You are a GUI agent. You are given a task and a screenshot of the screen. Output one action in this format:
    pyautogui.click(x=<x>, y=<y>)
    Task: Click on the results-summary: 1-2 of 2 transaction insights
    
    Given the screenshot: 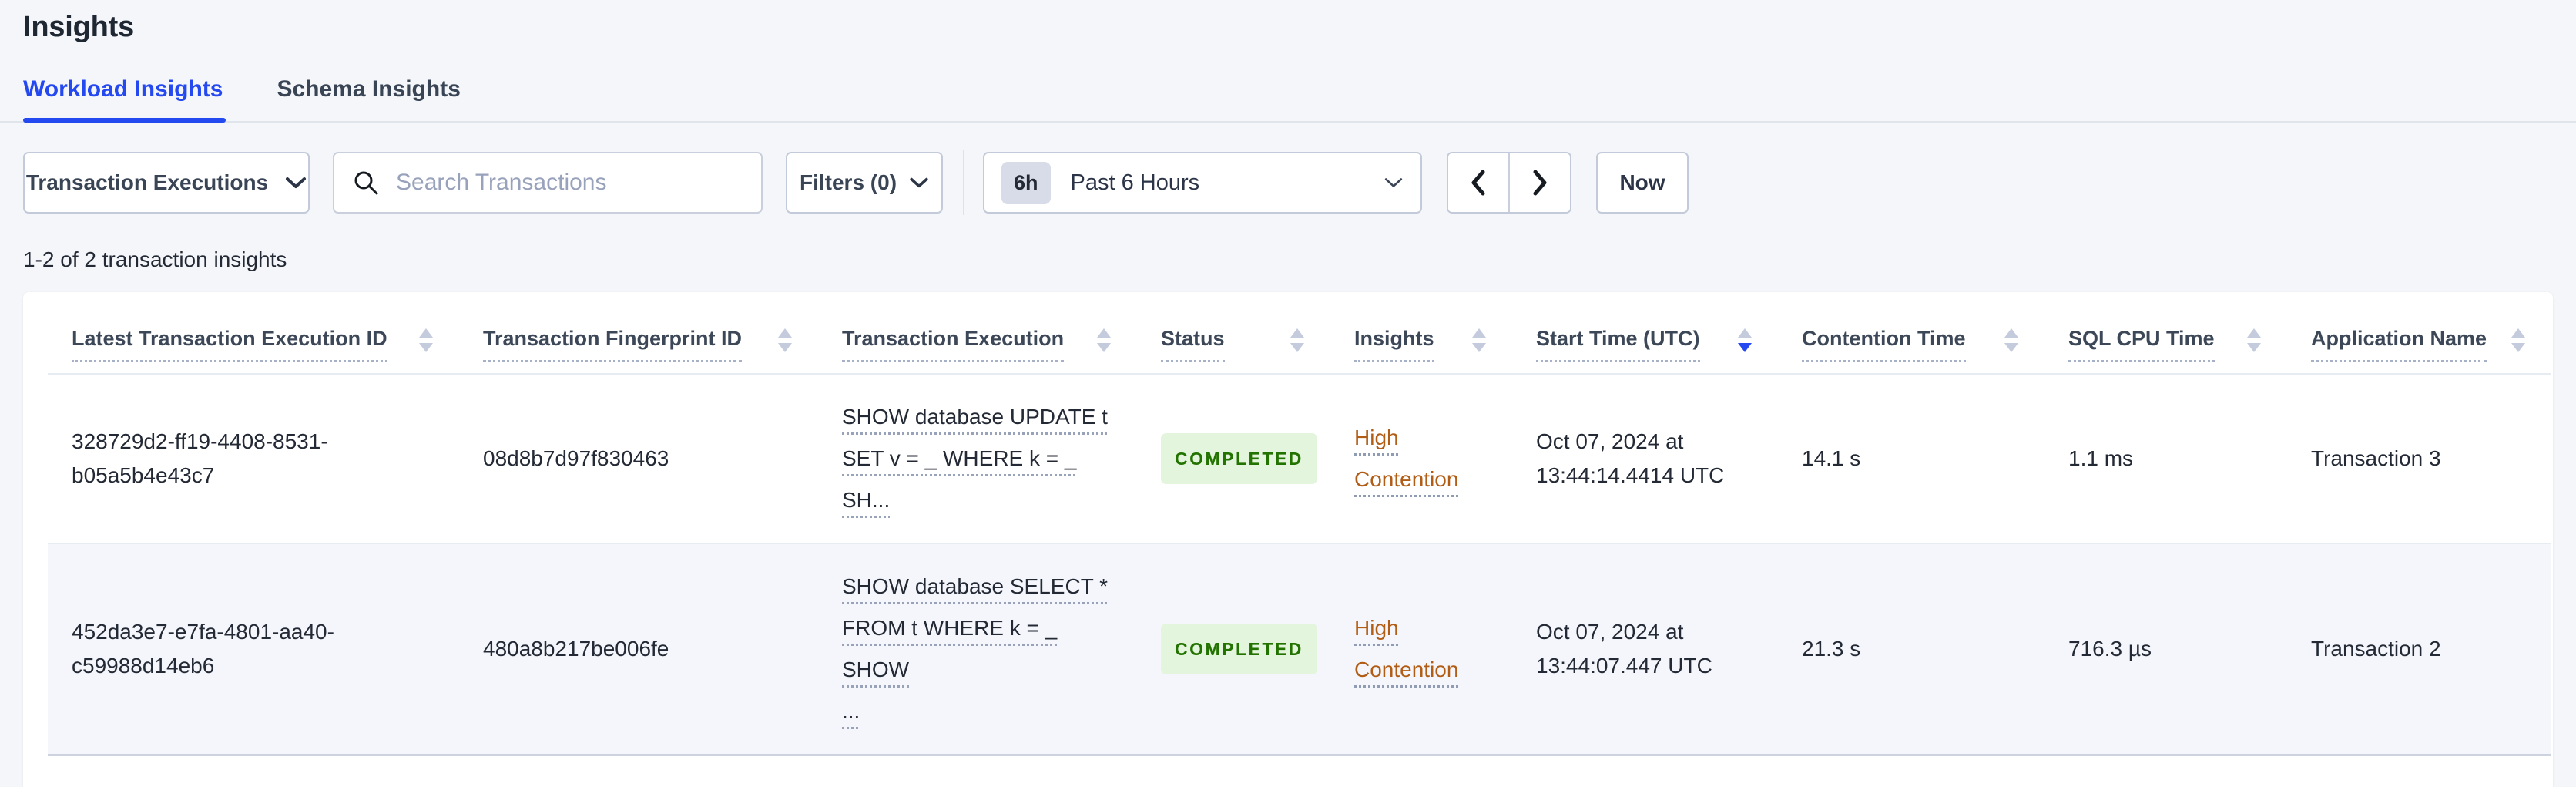 What is the action you would take?
    pyautogui.click(x=155, y=259)
    